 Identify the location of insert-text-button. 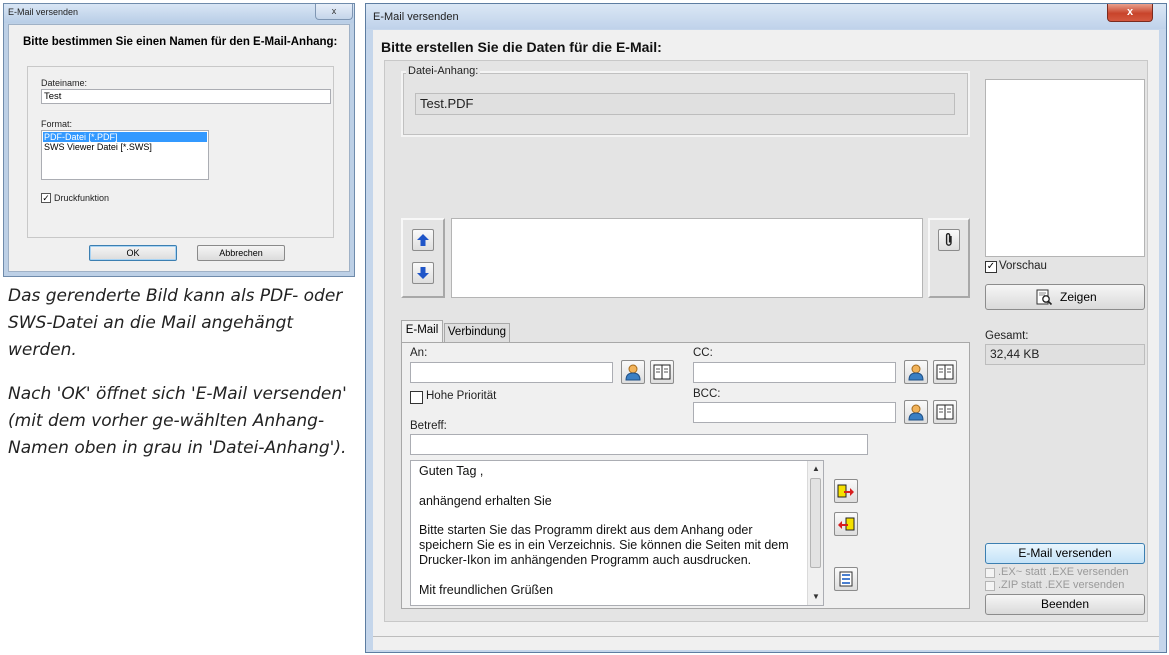
(846, 491).